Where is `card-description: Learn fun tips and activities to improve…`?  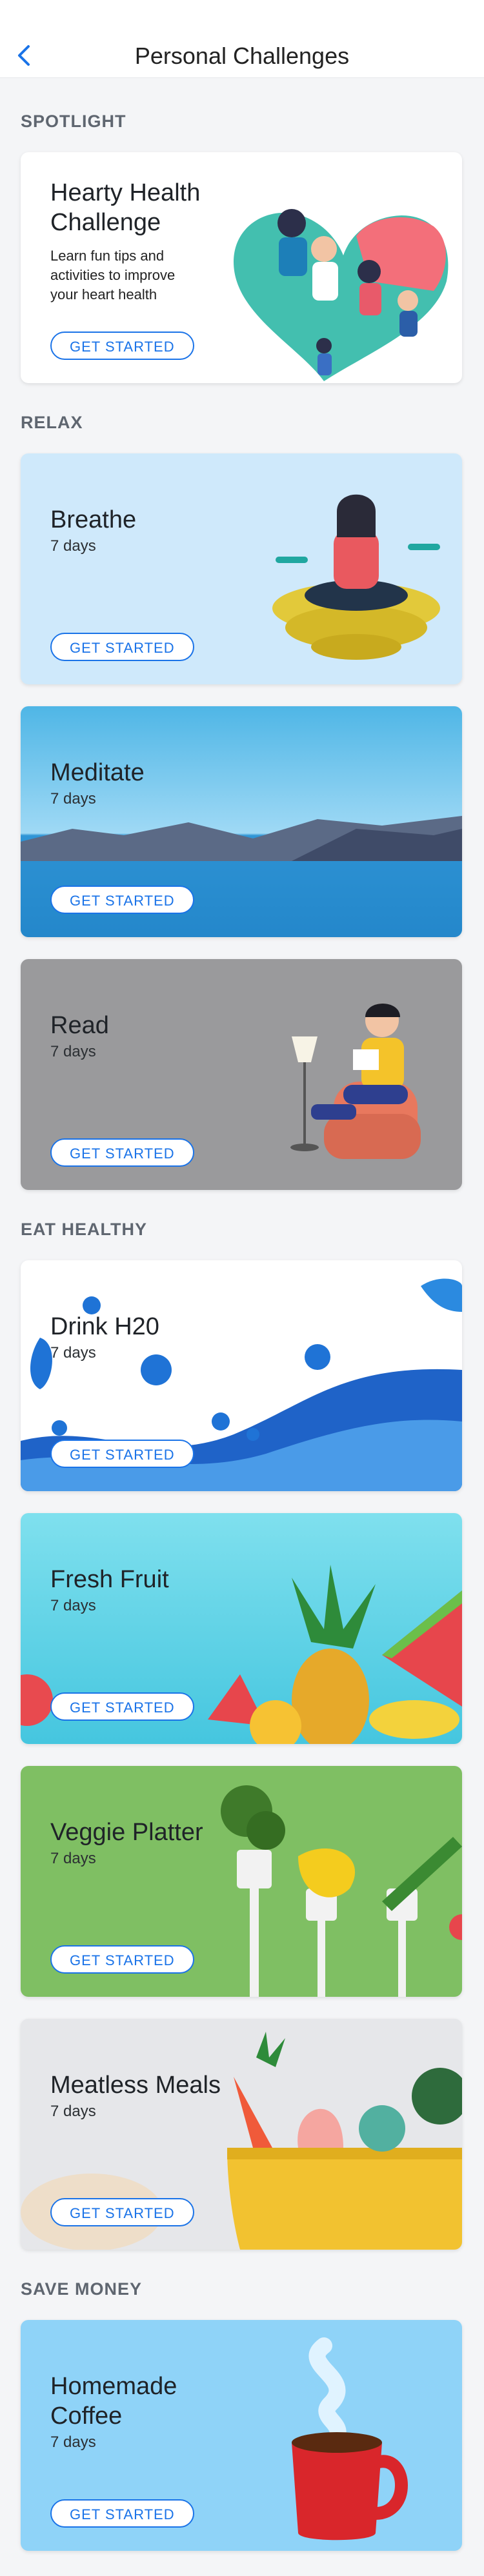 card-description: Learn fun tips and activities to improve… is located at coordinates (113, 275).